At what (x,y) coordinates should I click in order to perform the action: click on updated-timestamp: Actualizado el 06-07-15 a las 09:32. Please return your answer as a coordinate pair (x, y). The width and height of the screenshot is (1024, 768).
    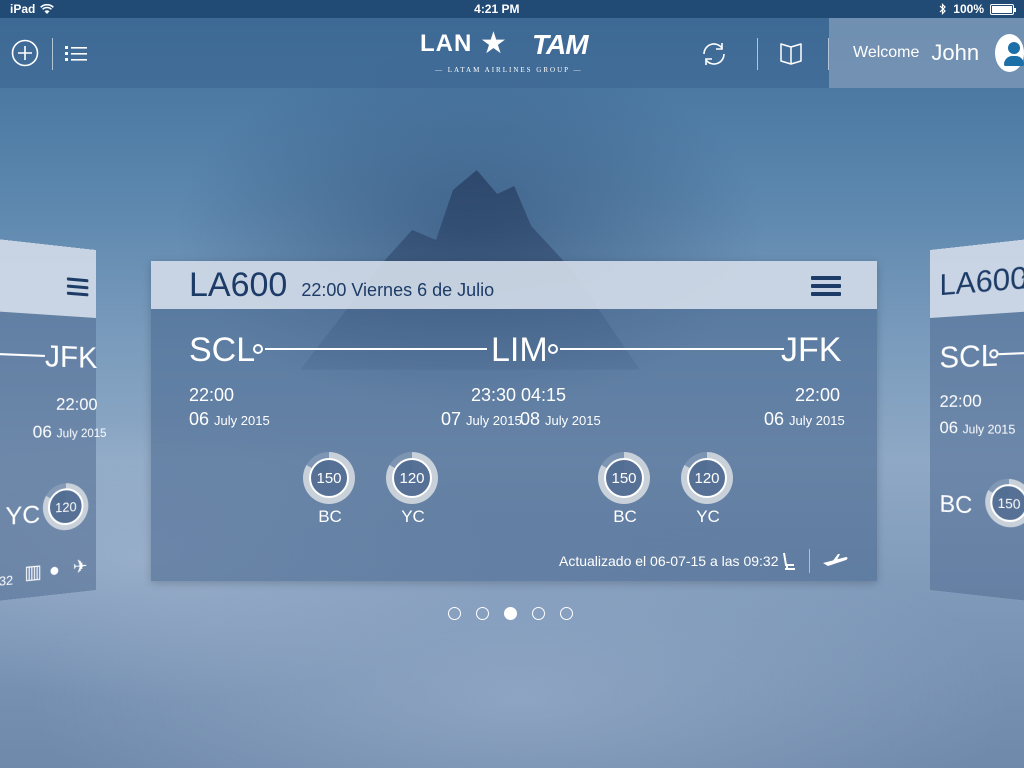
    Looking at the image, I should click on (669, 561).